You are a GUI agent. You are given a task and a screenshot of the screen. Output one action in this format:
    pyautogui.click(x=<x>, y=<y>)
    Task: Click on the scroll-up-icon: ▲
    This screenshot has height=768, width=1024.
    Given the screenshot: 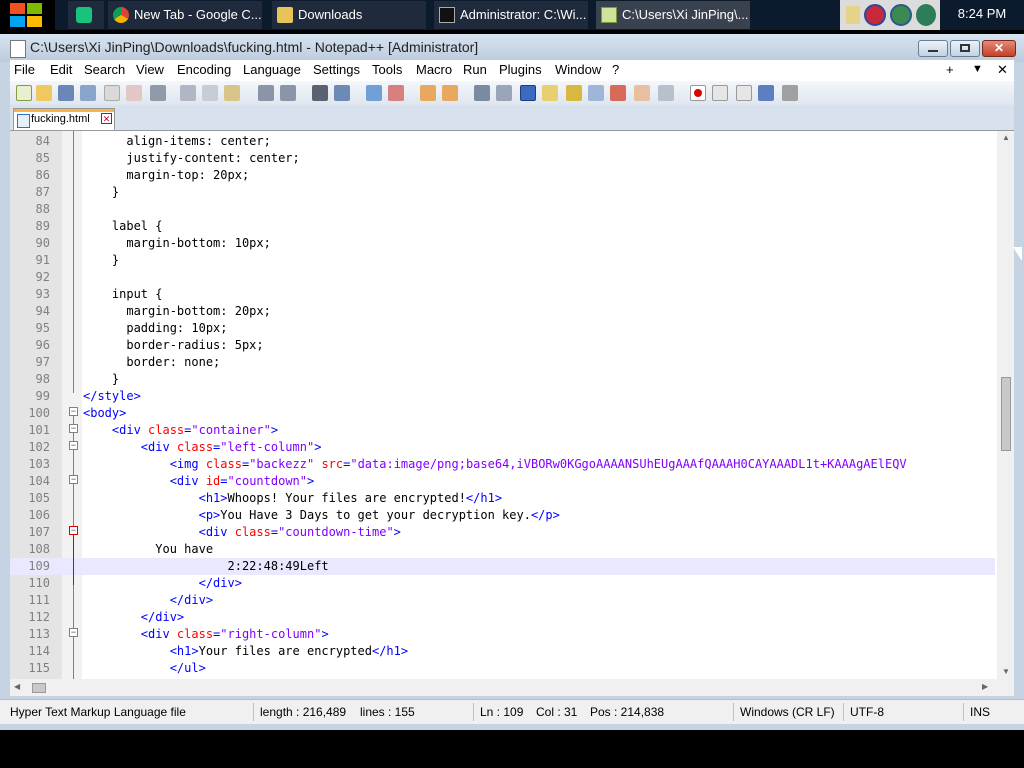 What is the action you would take?
    pyautogui.click(x=1006, y=137)
    